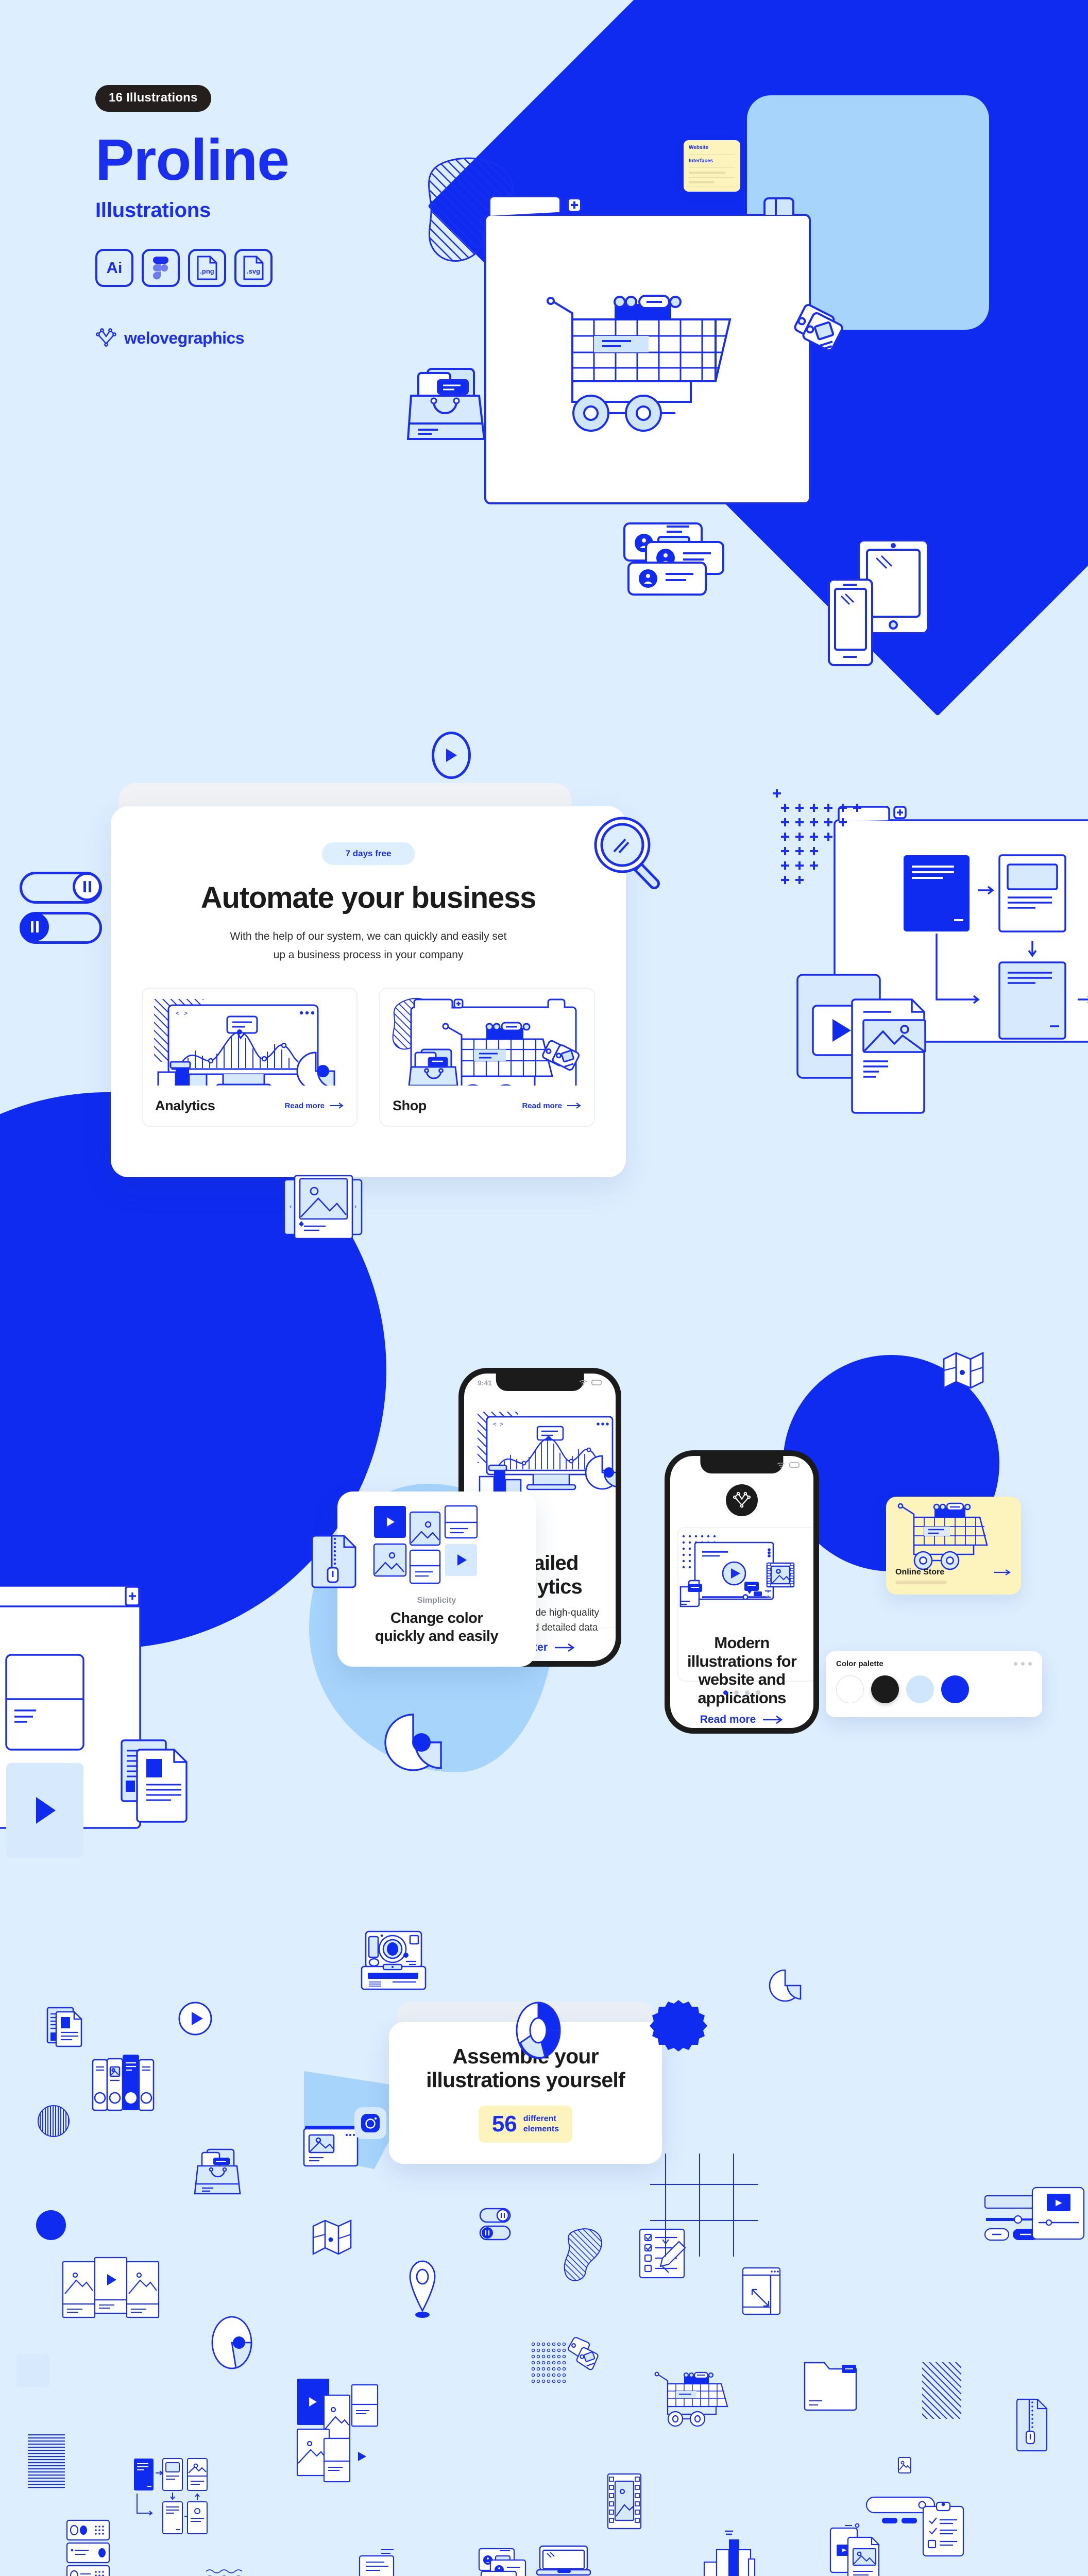 Image resolution: width=1088 pixels, height=2576 pixels. What do you see at coordinates (563, 2560) in the screenshot?
I see `laptop-icon` at bounding box center [563, 2560].